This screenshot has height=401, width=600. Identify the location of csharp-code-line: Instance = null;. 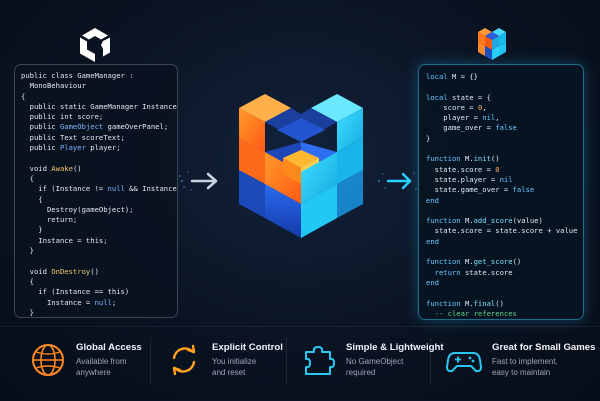
(96, 303).